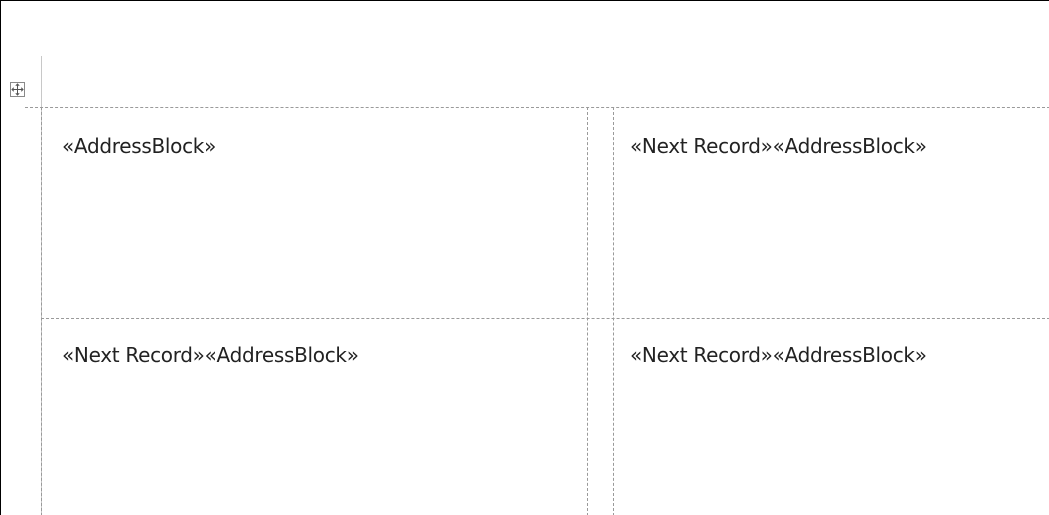 The width and height of the screenshot is (1049, 515). I want to click on address-block-field: «AddressBlock», so click(139, 146).